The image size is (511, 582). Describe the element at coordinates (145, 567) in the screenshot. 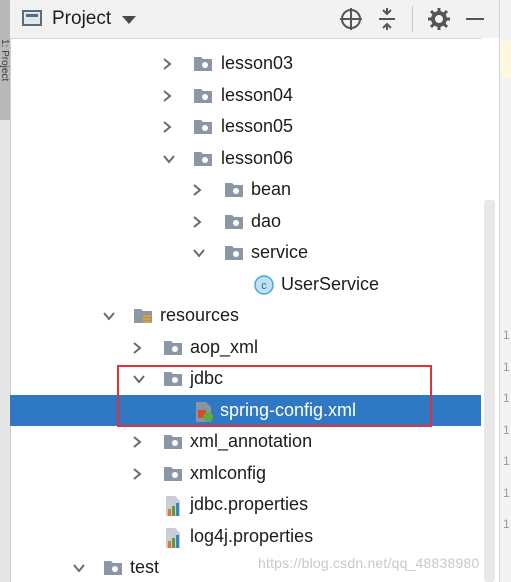

I see `tree-item-label: test` at that location.